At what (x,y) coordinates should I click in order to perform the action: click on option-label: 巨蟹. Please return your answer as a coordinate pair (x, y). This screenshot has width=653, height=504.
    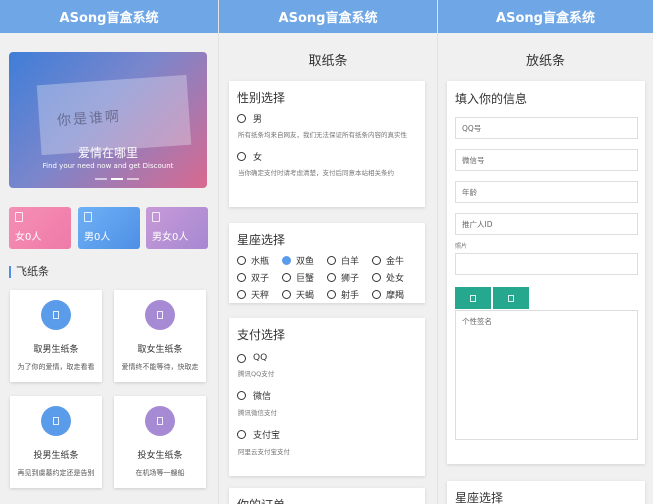
    Looking at the image, I should click on (305, 279).